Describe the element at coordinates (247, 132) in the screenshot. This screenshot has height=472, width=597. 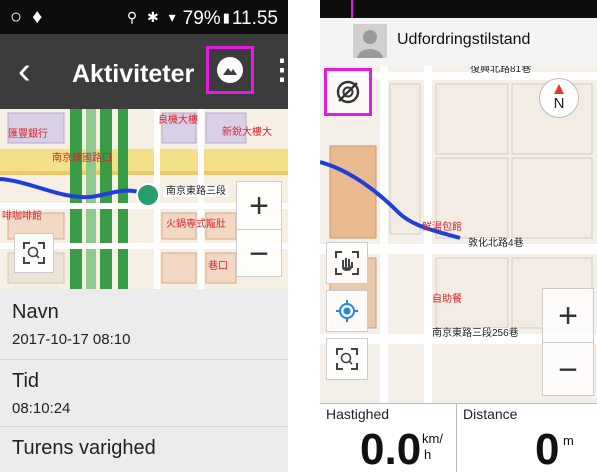
I see `map-label: 新銳大樓大` at that location.